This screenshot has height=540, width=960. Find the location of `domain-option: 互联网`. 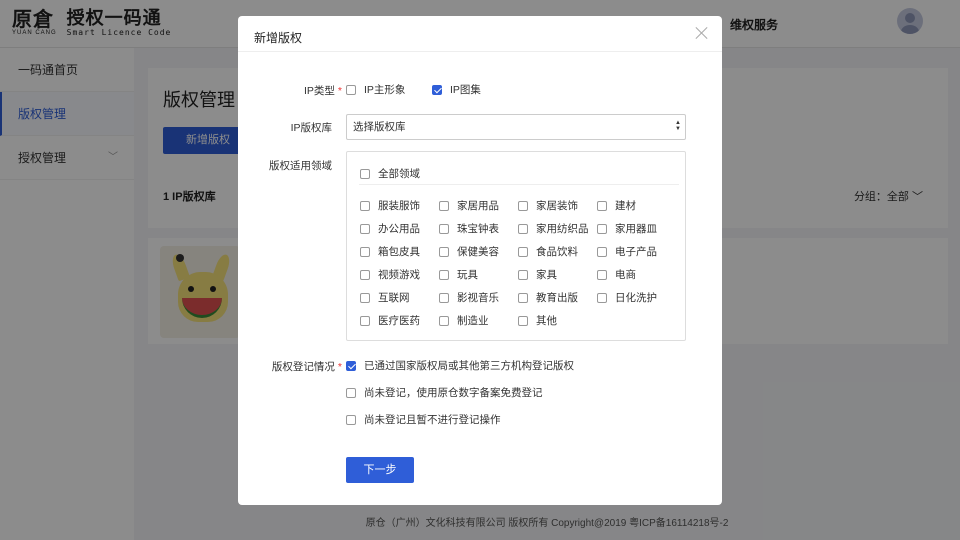

domain-option: 互联网 is located at coordinates (385, 297).